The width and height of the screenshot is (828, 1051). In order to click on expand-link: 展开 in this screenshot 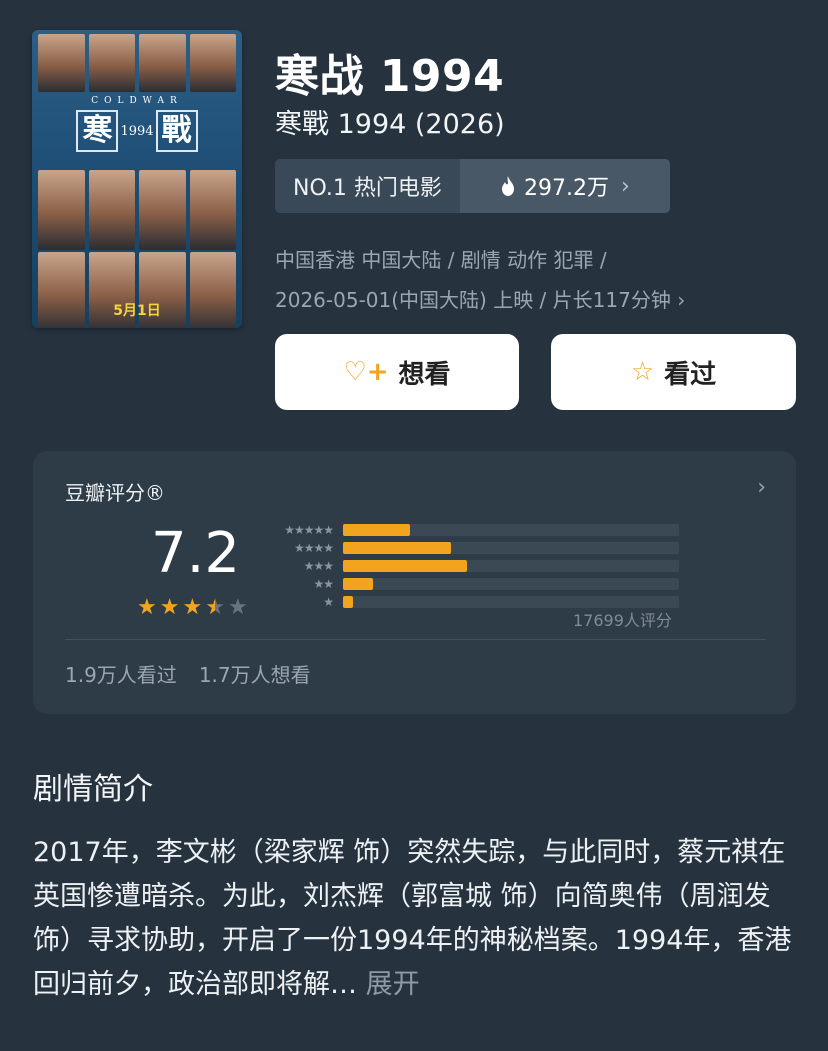, I will do `click(393, 984)`.